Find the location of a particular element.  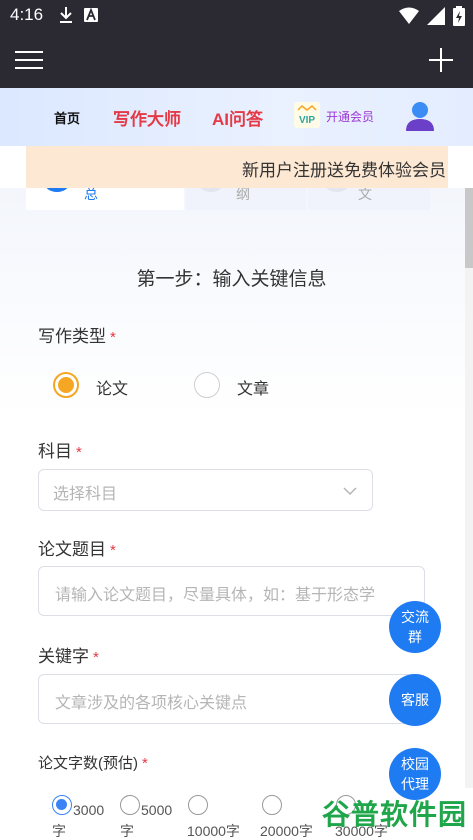

download-icon is located at coordinates (66, 15).